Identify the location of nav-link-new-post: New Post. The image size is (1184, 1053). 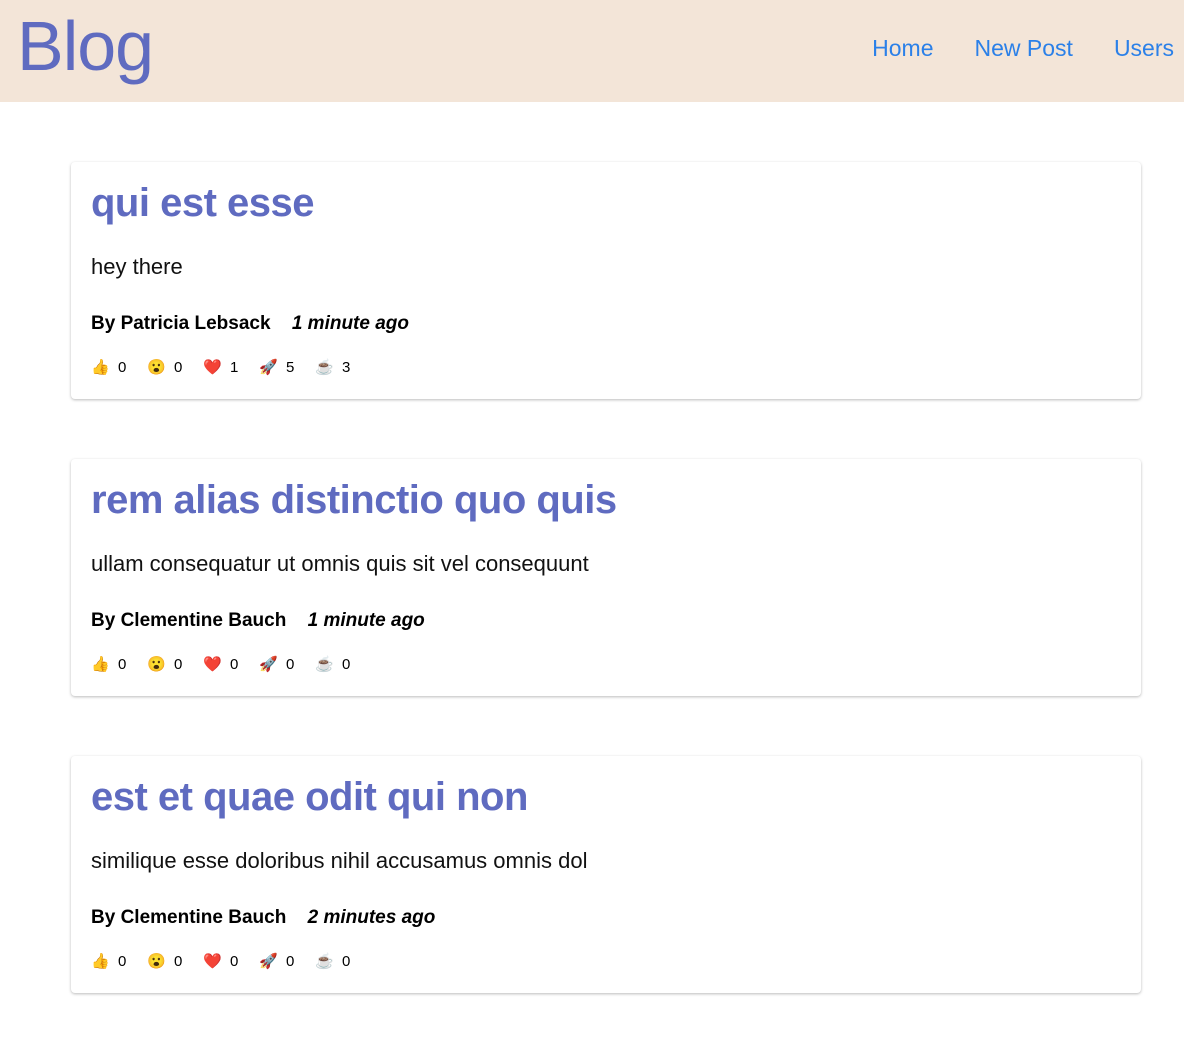
(1024, 48).